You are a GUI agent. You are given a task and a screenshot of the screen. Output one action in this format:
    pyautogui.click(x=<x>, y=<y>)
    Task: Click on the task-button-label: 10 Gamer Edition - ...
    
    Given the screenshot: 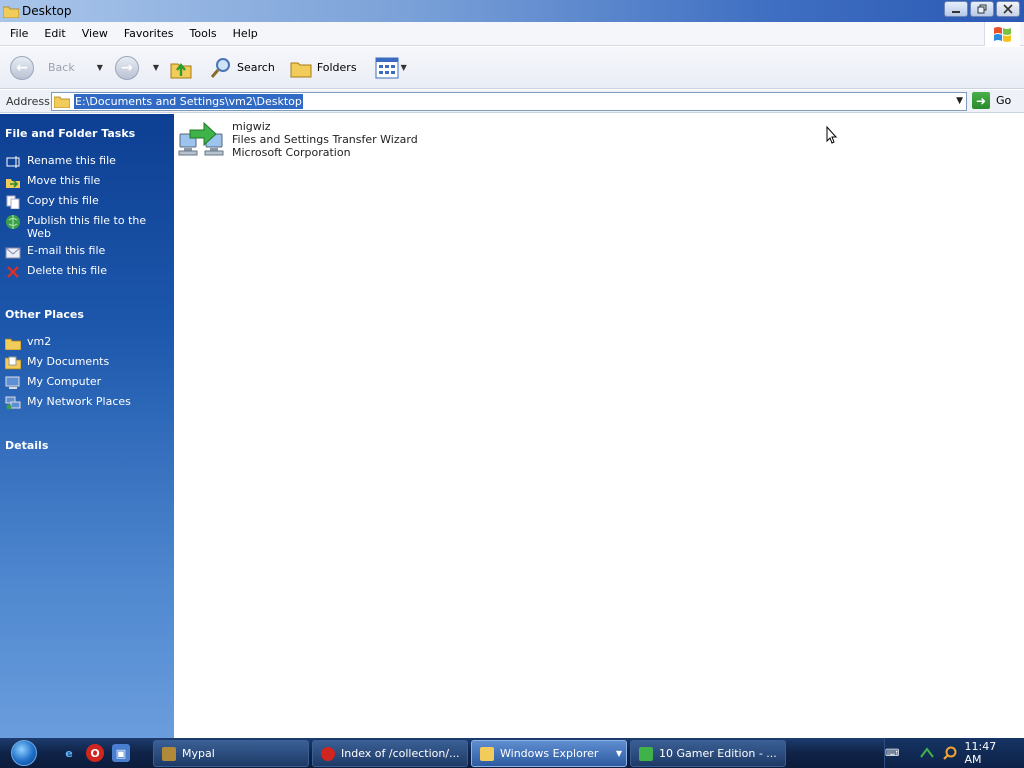 What is the action you would take?
    pyautogui.click(x=718, y=753)
    